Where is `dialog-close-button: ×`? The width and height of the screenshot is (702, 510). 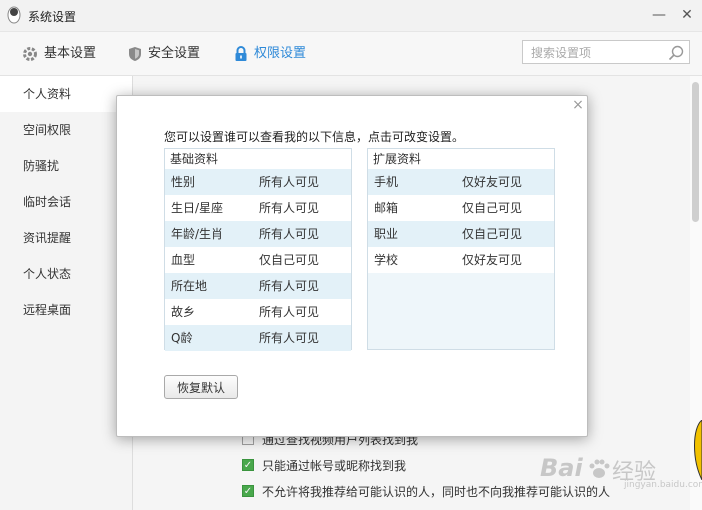 dialog-close-button: × is located at coordinates (578, 105).